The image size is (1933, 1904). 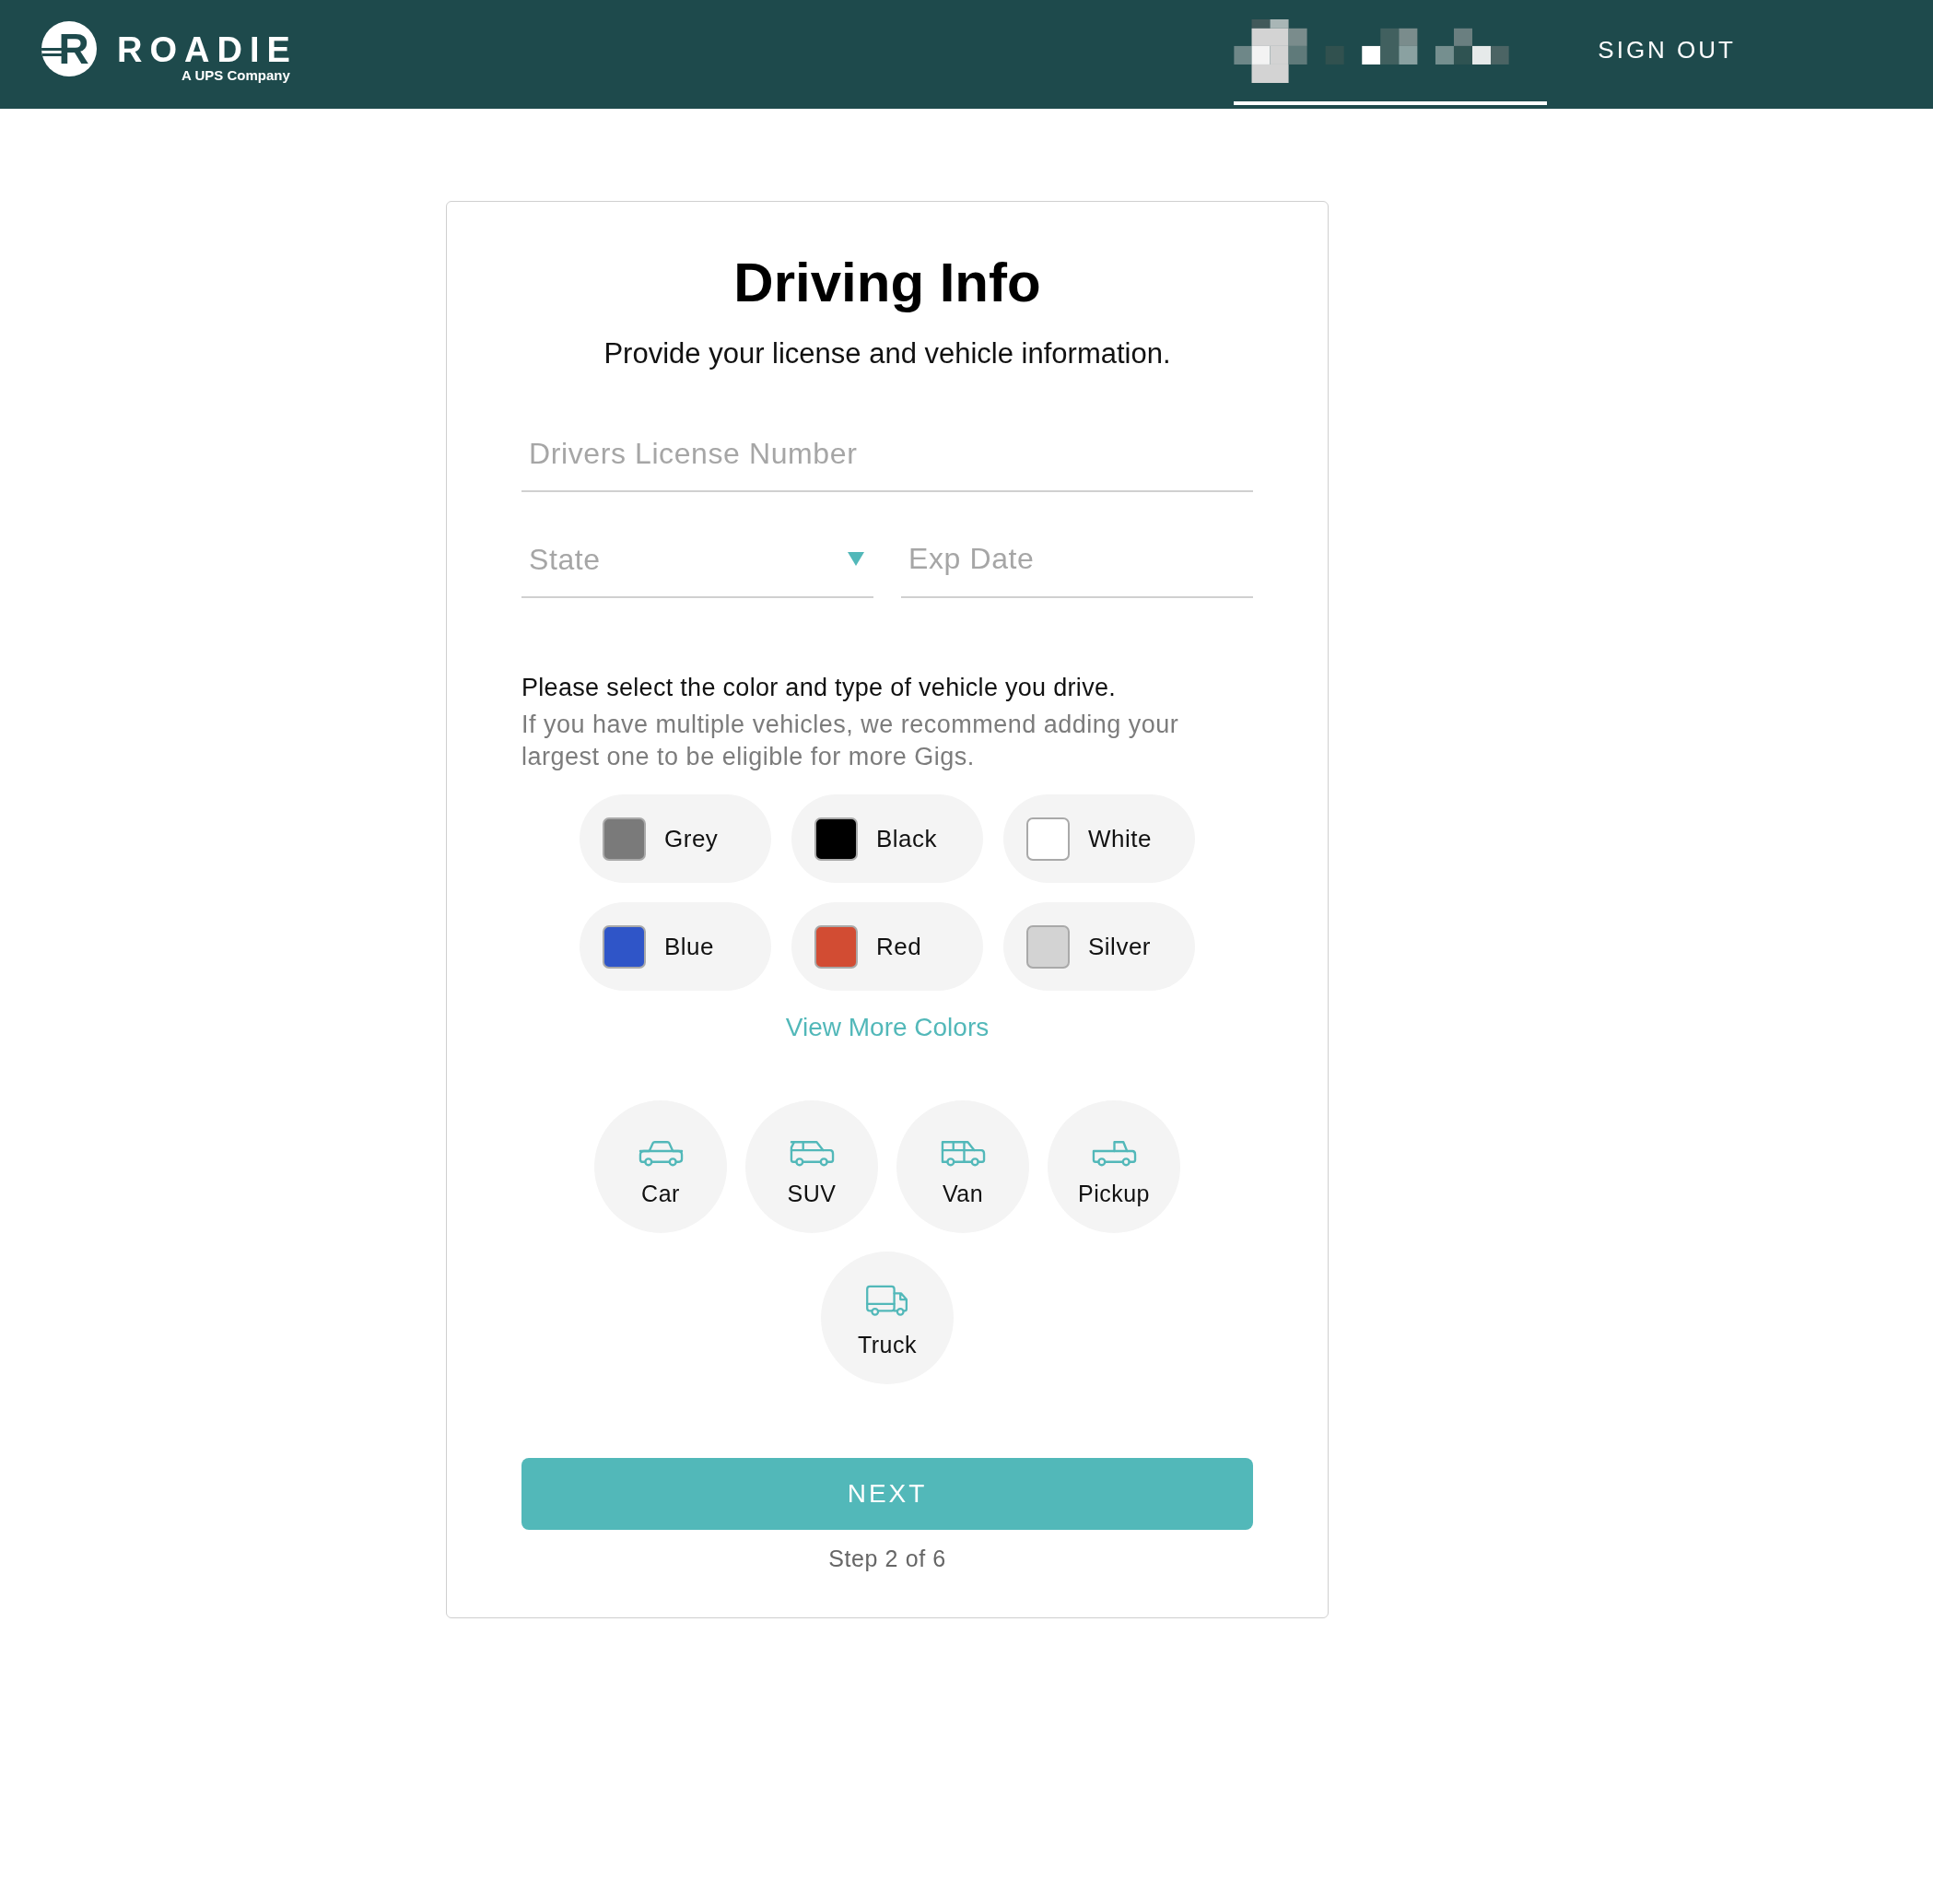 I want to click on color-option: Black, so click(x=887, y=838).